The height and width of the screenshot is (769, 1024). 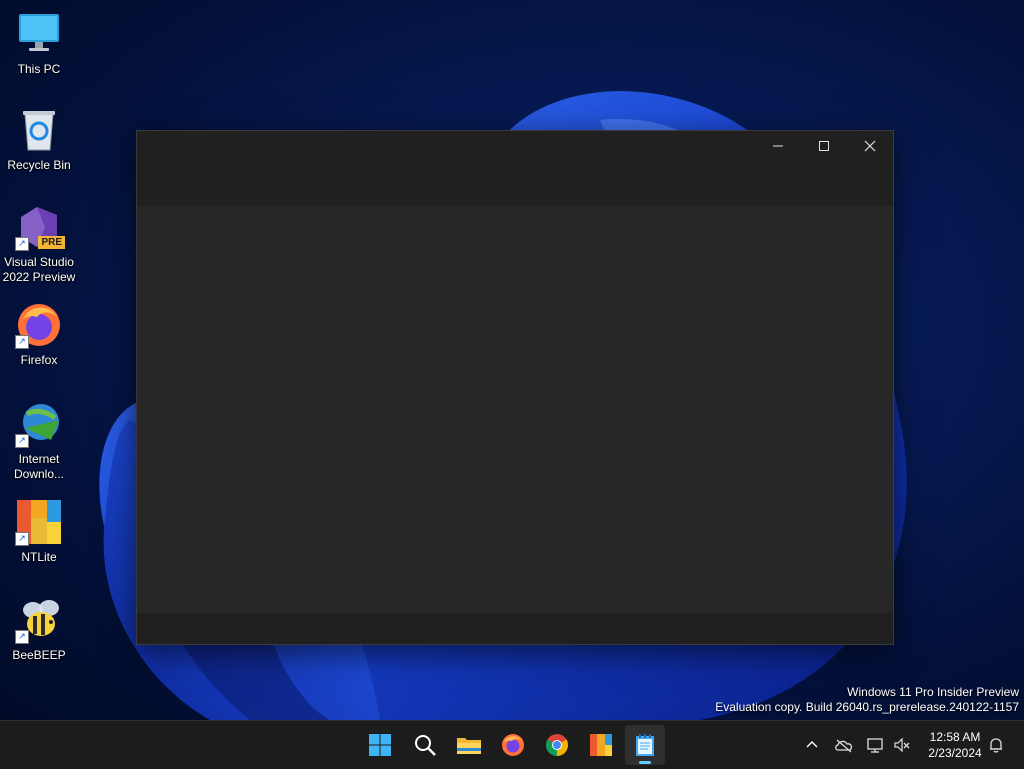 I want to click on visual-studio-icon: PRE ↗, so click(x=40, y=227).